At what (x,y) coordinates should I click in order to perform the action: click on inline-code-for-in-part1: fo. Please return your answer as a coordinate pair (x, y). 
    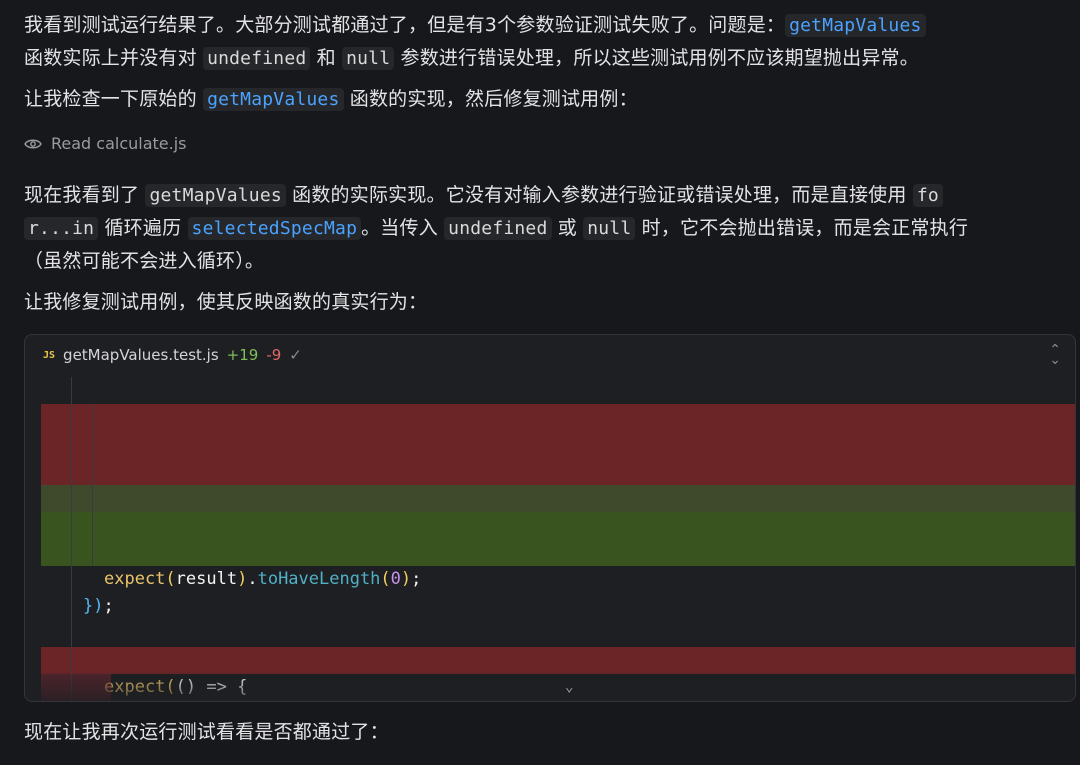
    Looking at the image, I should click on (927, 195).